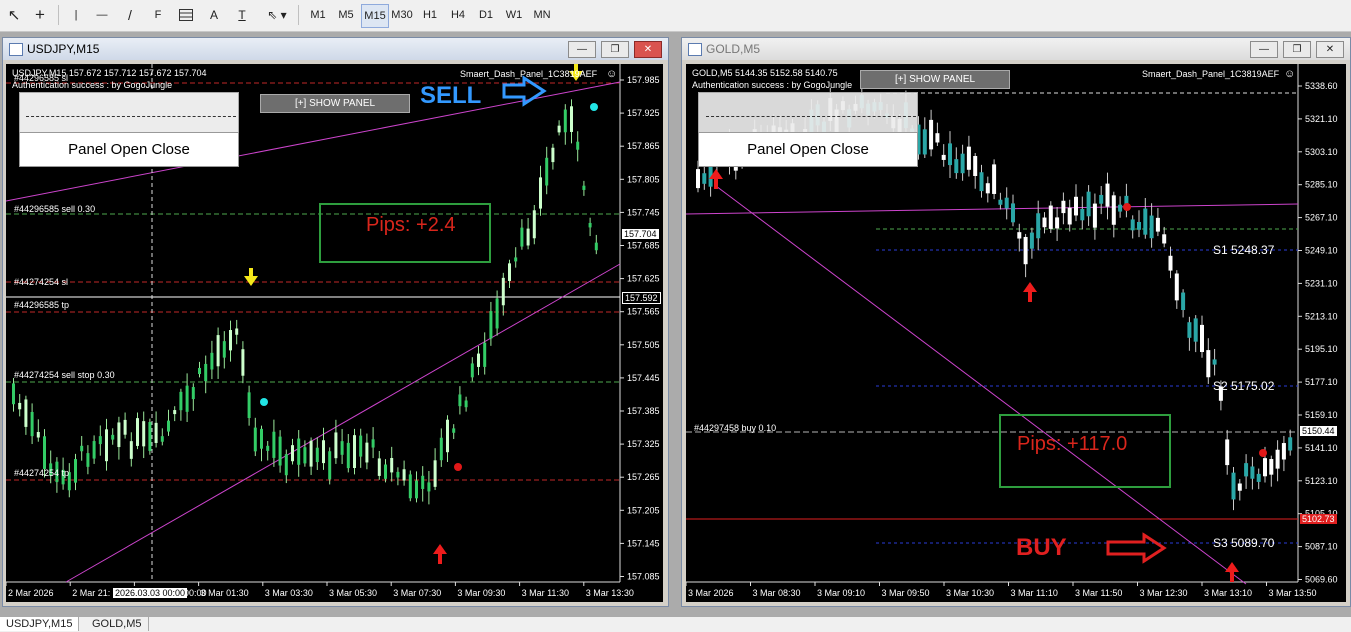  I want to click on trend-line, so click(992, 209).